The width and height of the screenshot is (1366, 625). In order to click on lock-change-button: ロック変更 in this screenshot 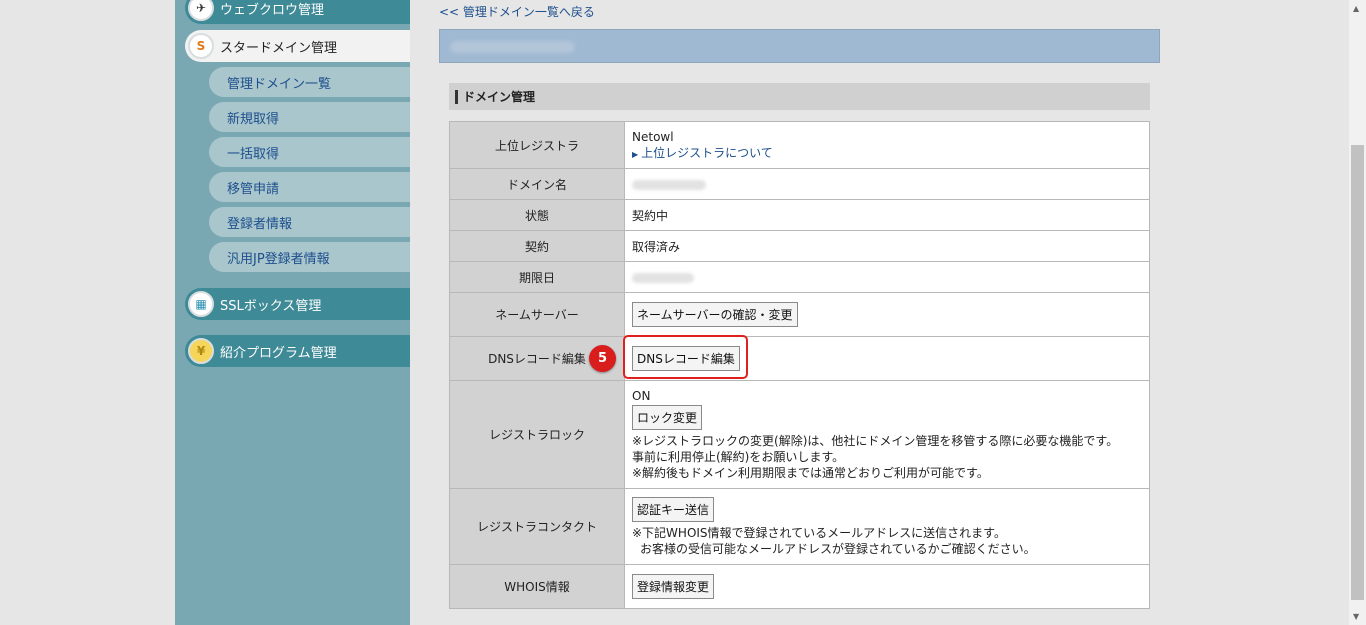, I will do `click(667, 417)`.